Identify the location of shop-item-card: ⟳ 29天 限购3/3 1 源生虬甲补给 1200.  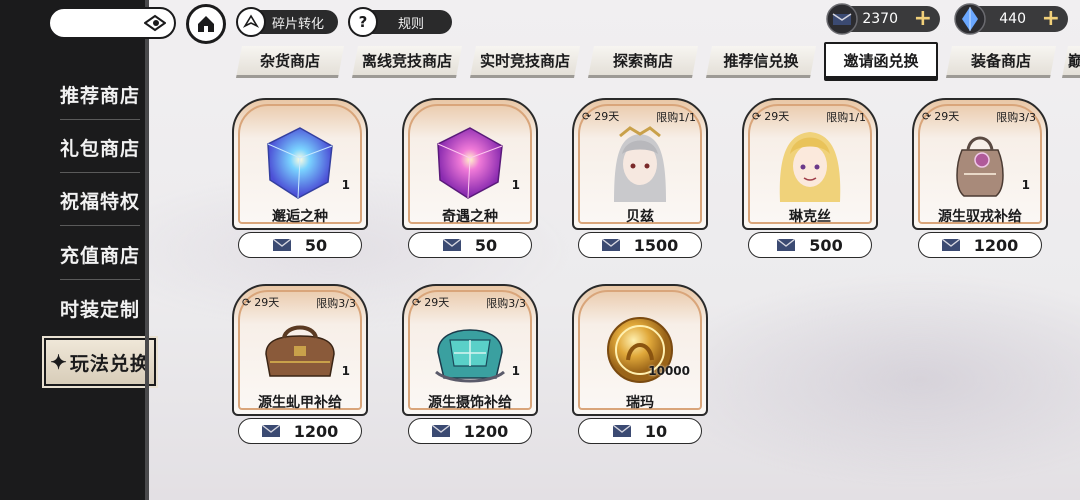
(300, 364).